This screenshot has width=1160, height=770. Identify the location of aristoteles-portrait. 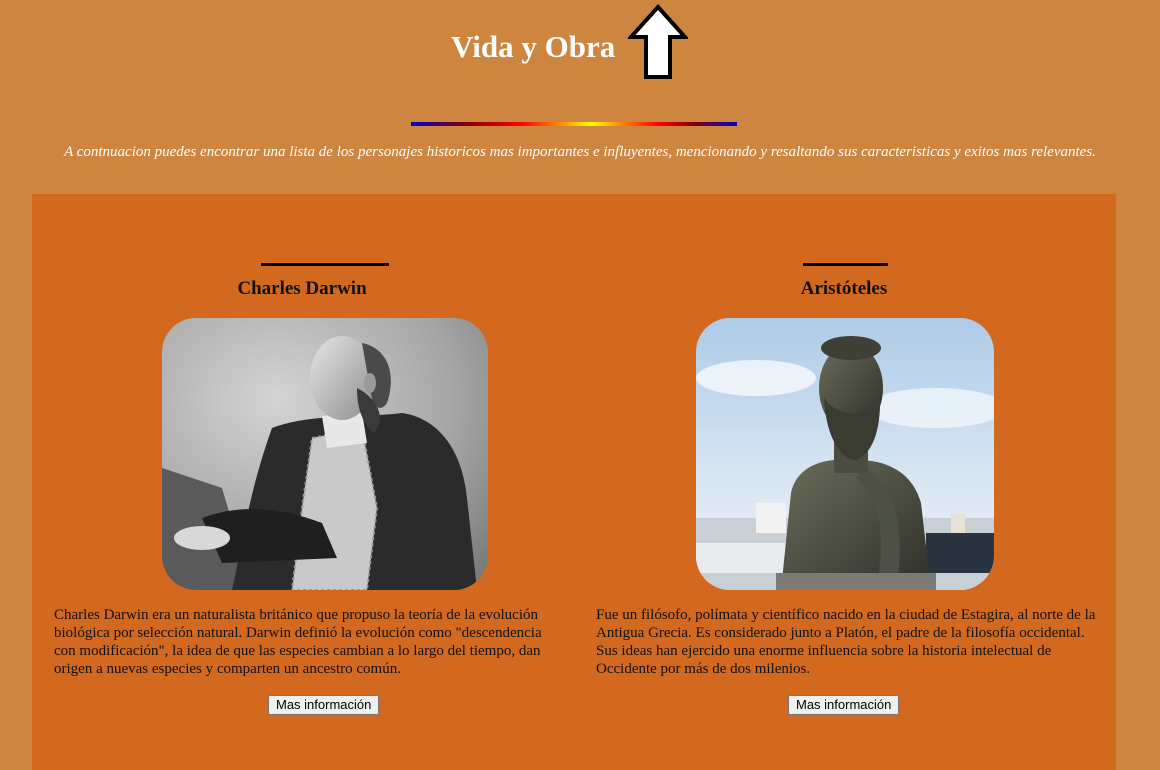
(845, 454).